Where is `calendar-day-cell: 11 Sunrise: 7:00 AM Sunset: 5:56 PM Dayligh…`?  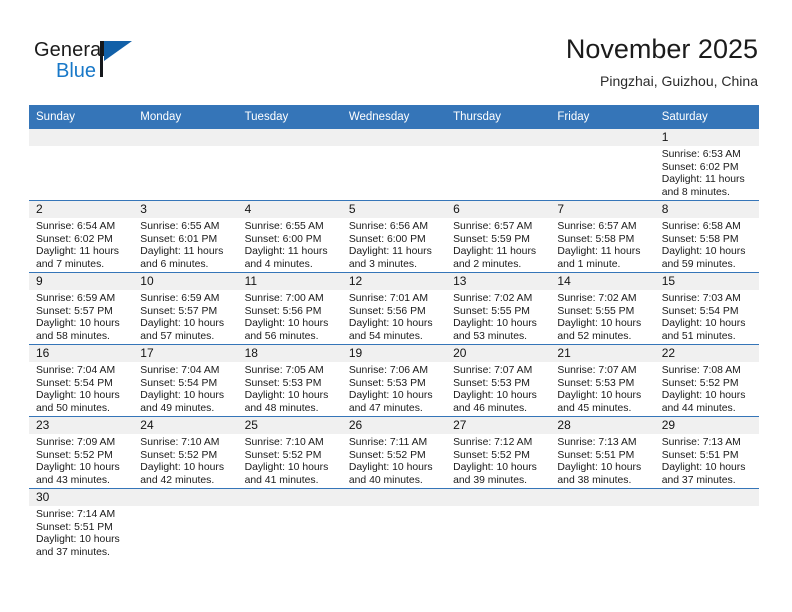
calendar-day-cell: 11 Sunrise: 7:00 AM Sunset: 5:56 PM Dayligh… is located at coordinates (289, 308).